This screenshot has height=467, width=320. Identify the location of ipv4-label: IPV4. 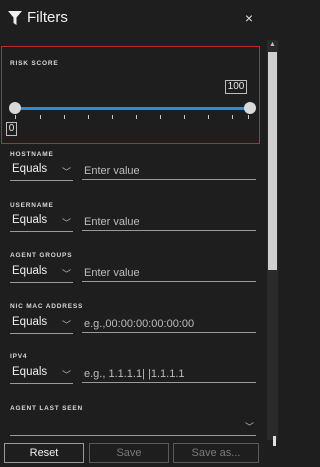
(19, 356).